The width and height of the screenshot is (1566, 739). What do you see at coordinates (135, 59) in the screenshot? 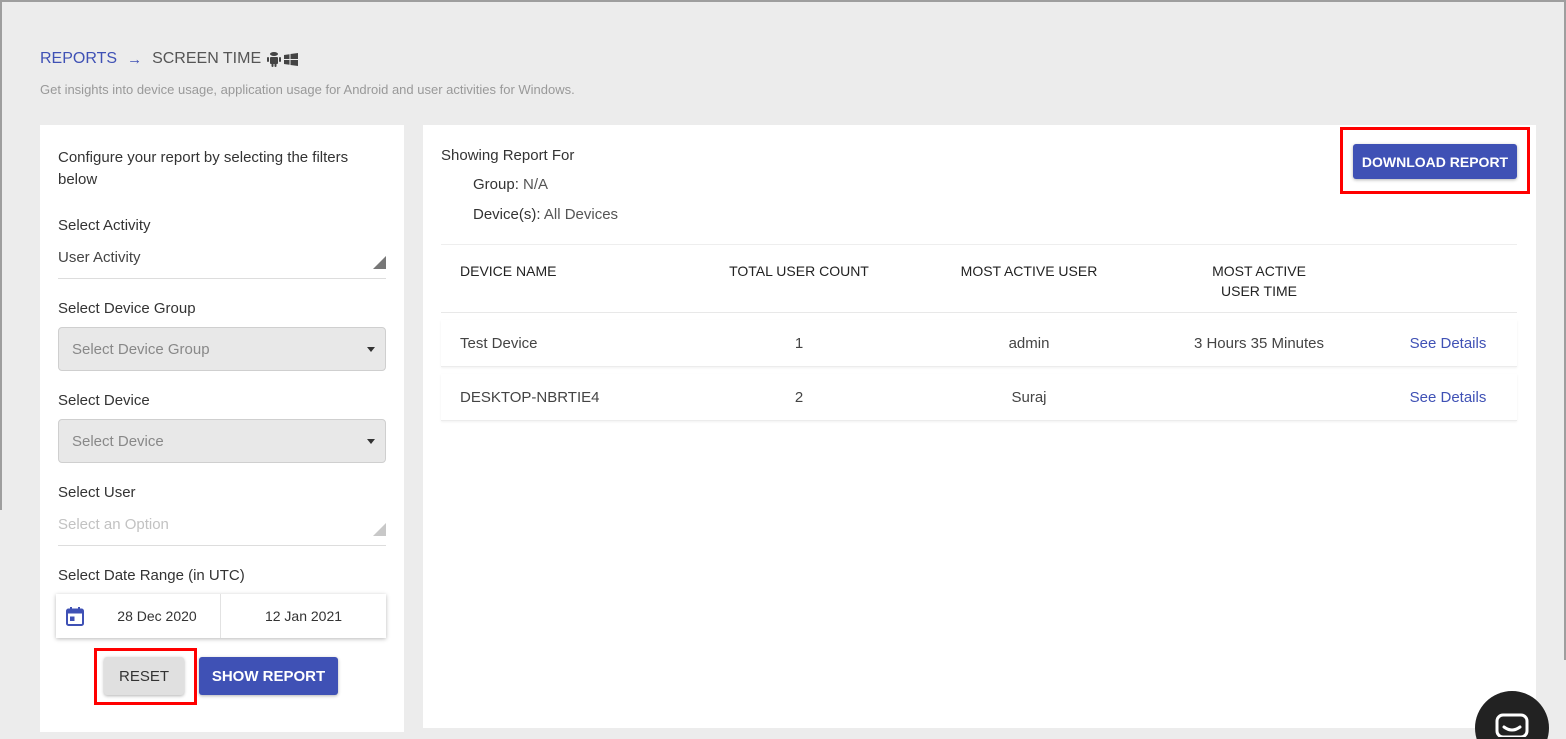
I see `breadcrumb-arrow-icon: →` at bounding box center [135, 59].